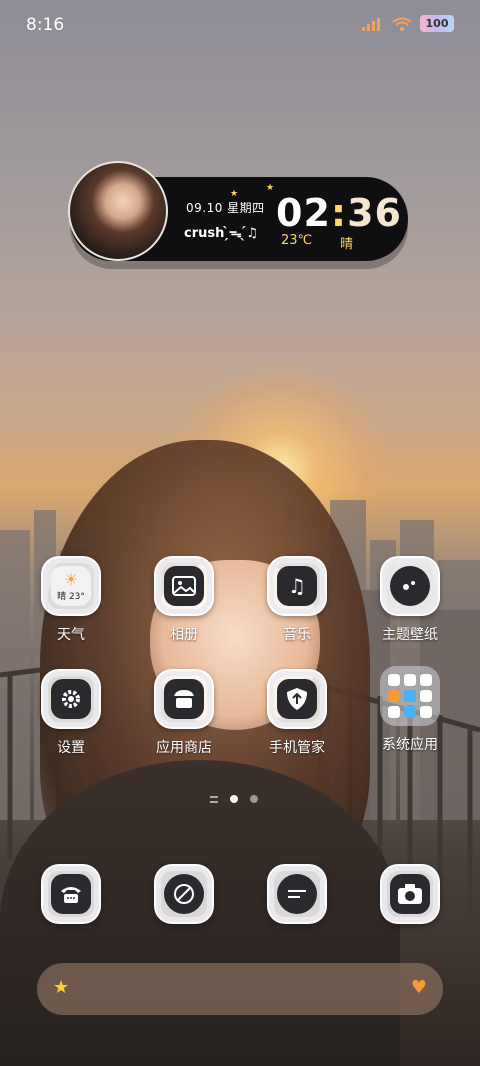 The image size is (480, 1066). Describe the element at coordinates (221, 233) in the screenshot. I see `widget-text: crush ̗̀ᯓ ̖́♫` at that location.